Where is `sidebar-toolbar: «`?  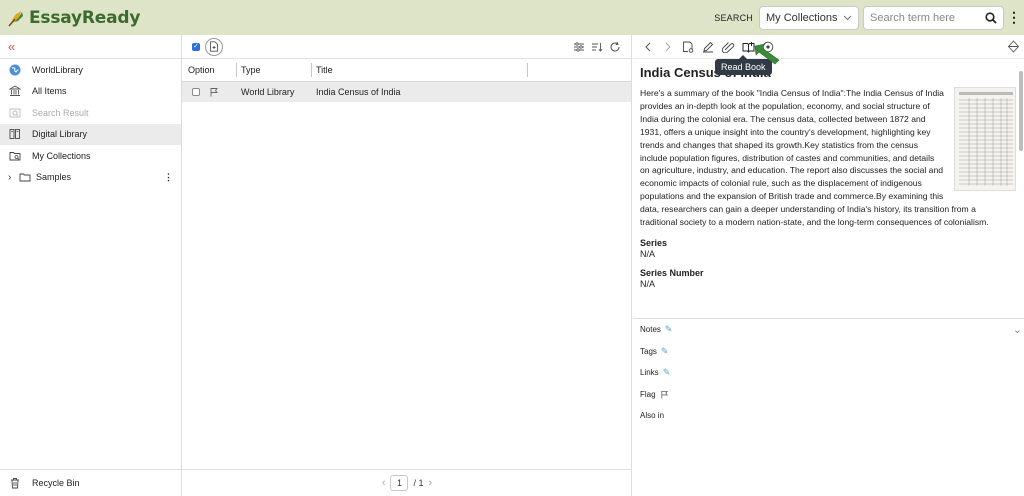 sidebar-toolbar: « is located at coordinates (90, 47).